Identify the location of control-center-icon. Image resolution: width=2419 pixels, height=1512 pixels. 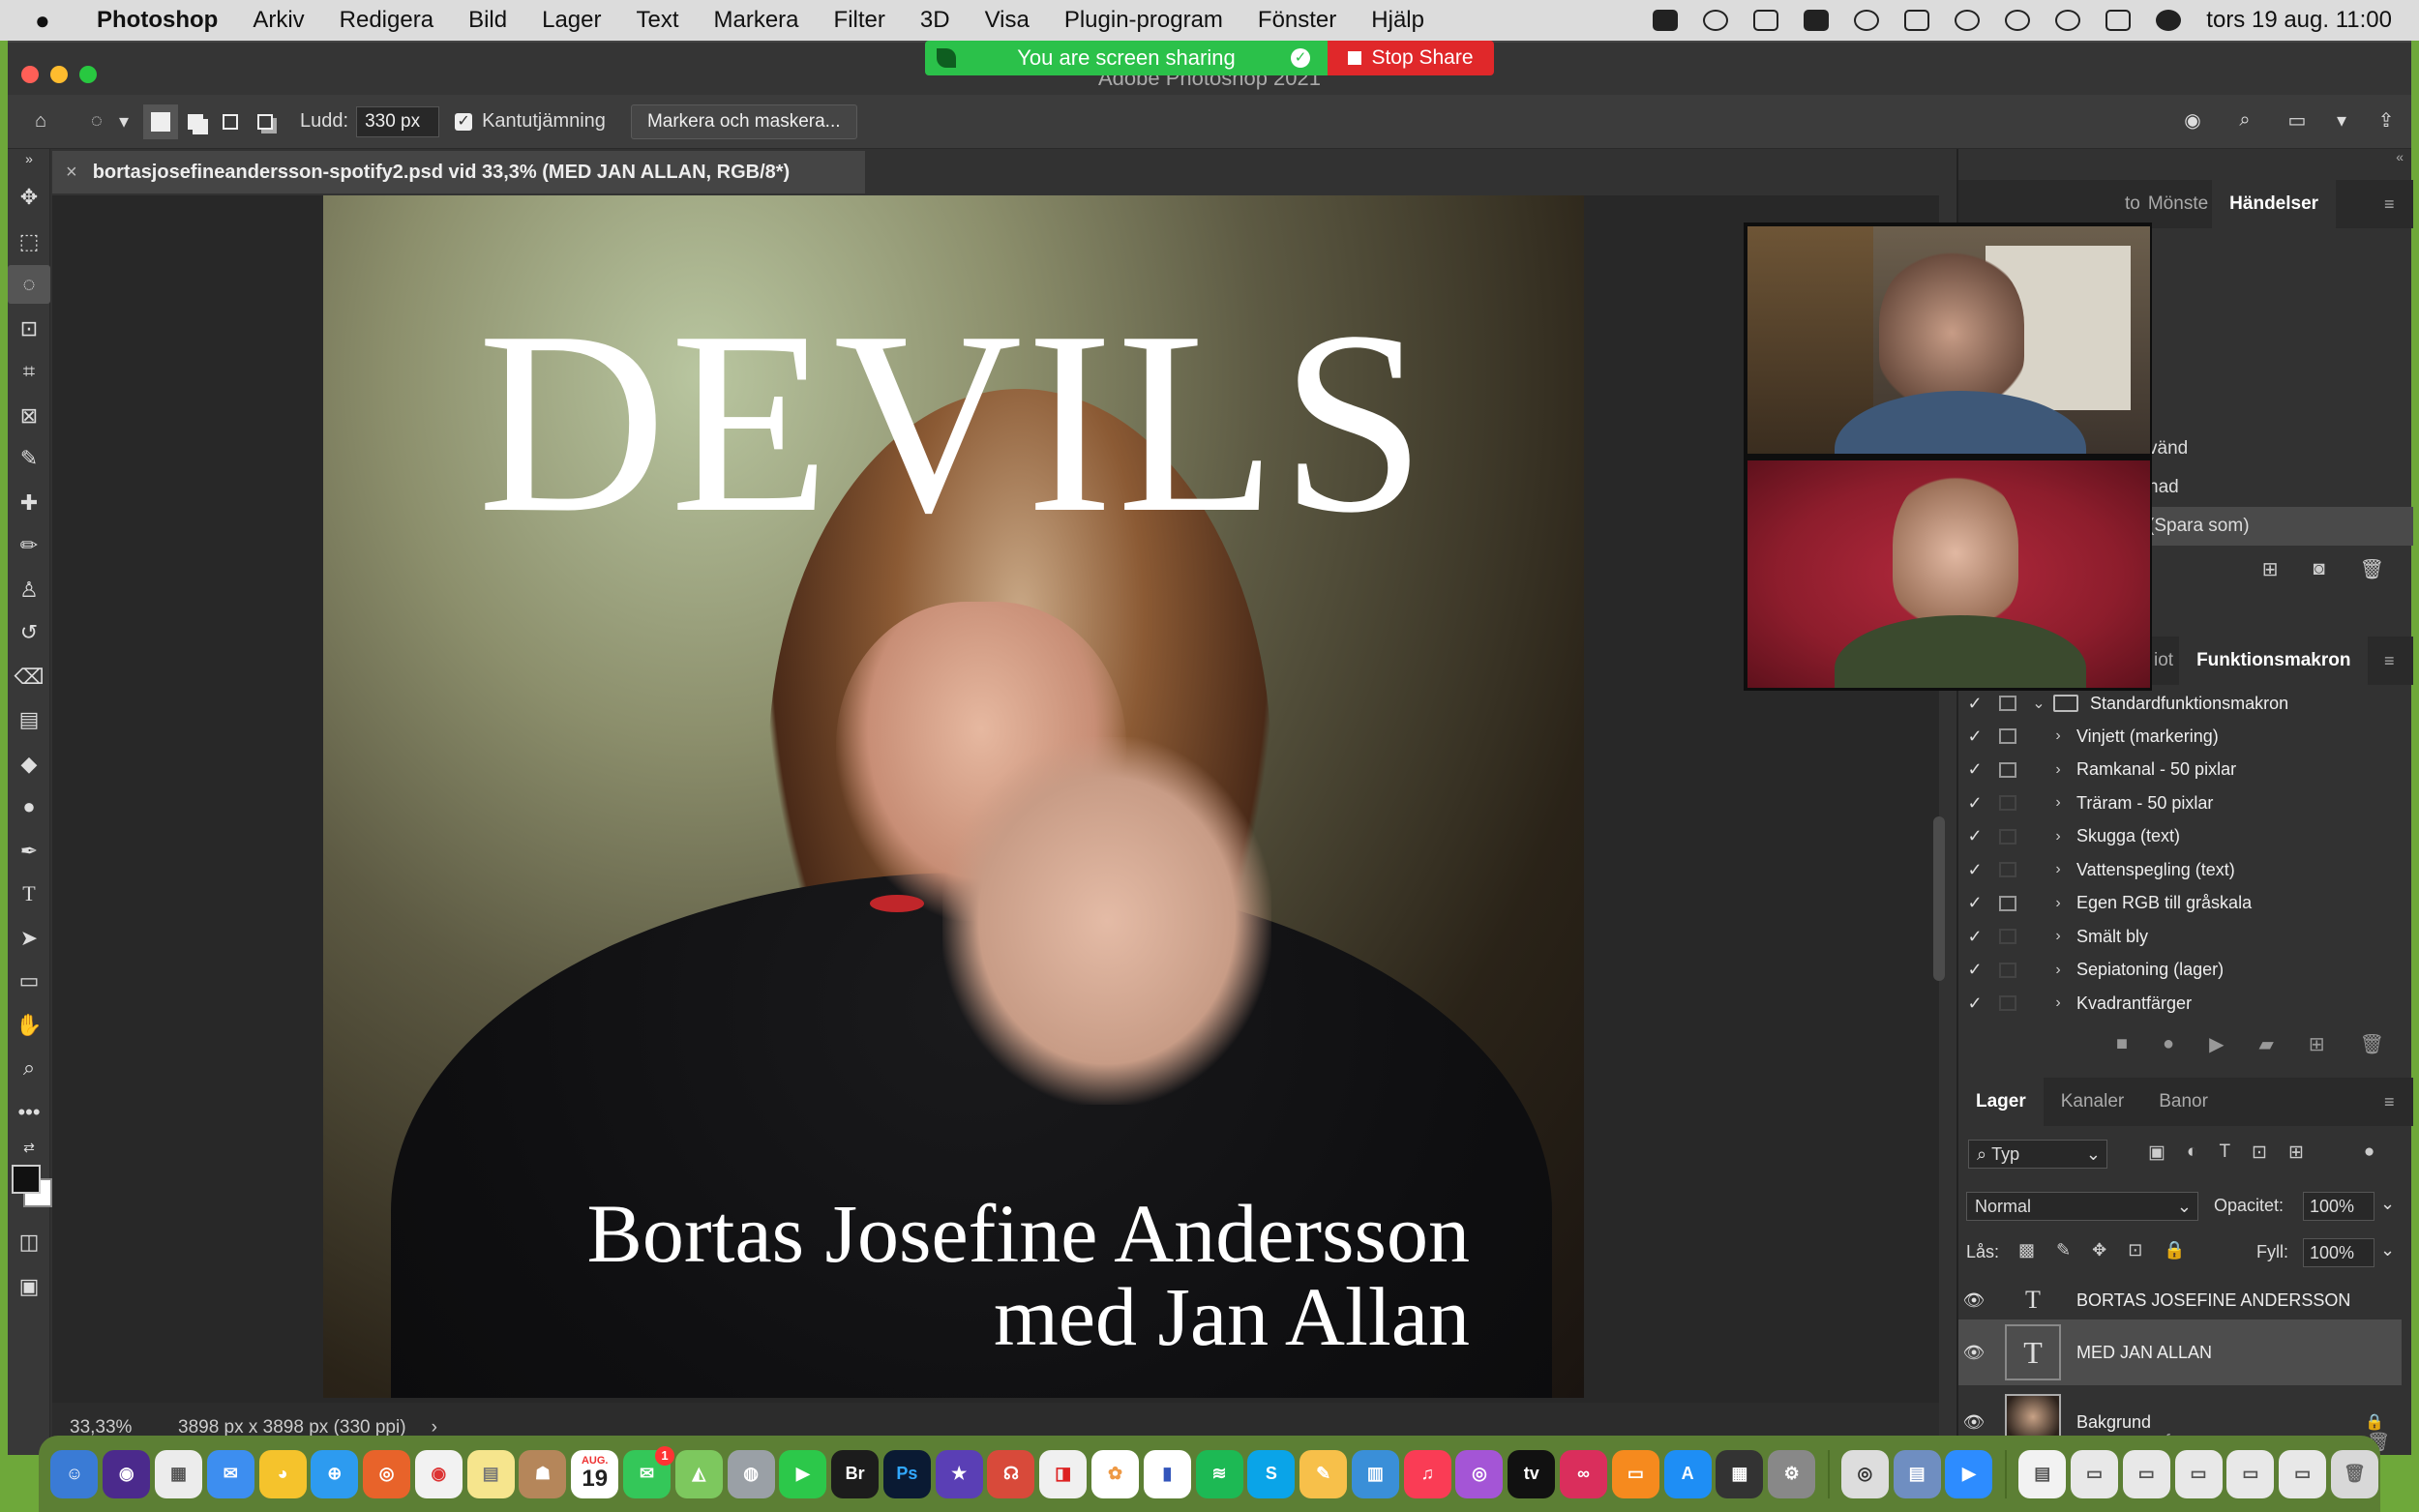
(2119, 21).